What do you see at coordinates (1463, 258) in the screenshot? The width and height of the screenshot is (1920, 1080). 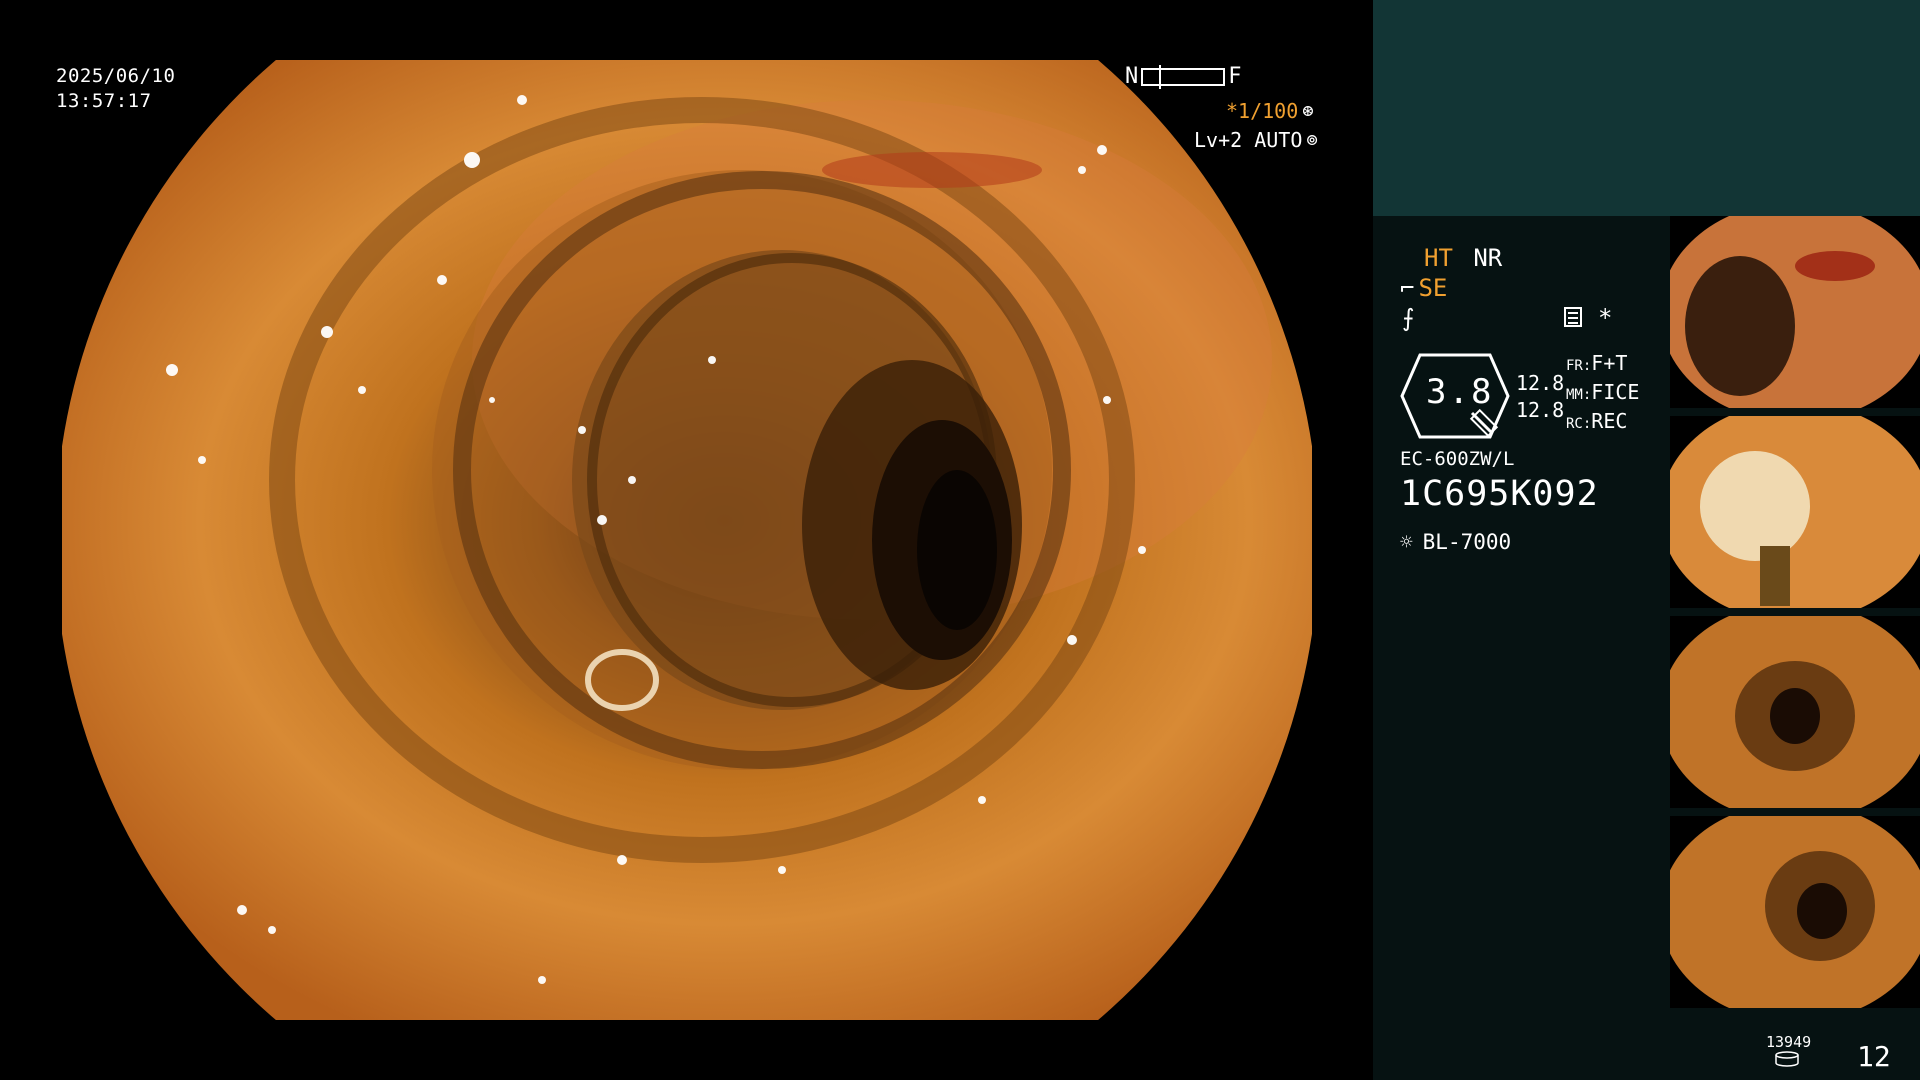 I see `enhancement-row: HT NR` at bounding box center [1463, 258].